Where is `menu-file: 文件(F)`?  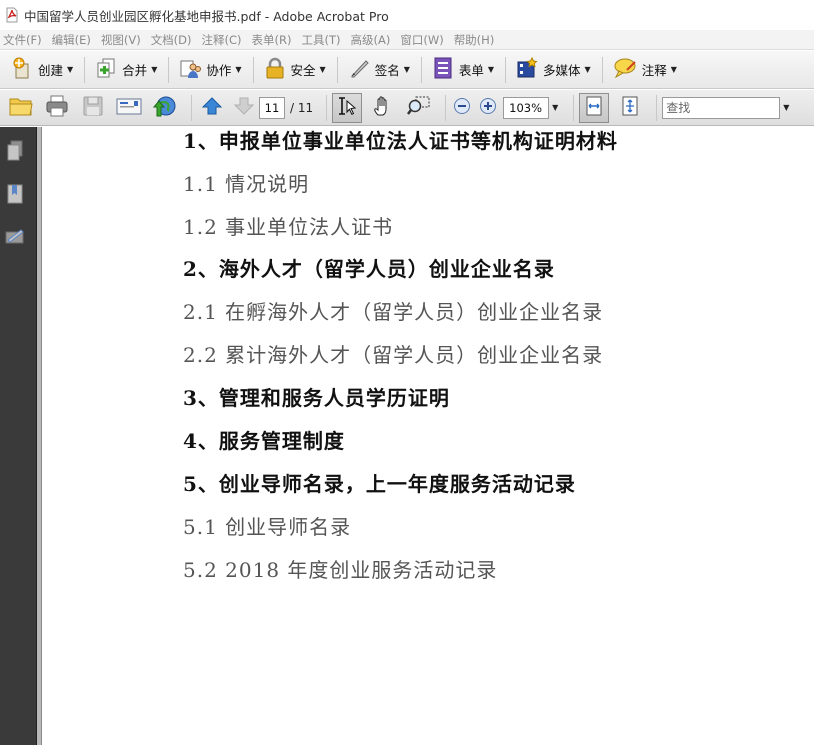
menu-file: 文件(F) is located at coordinates (24, 40).